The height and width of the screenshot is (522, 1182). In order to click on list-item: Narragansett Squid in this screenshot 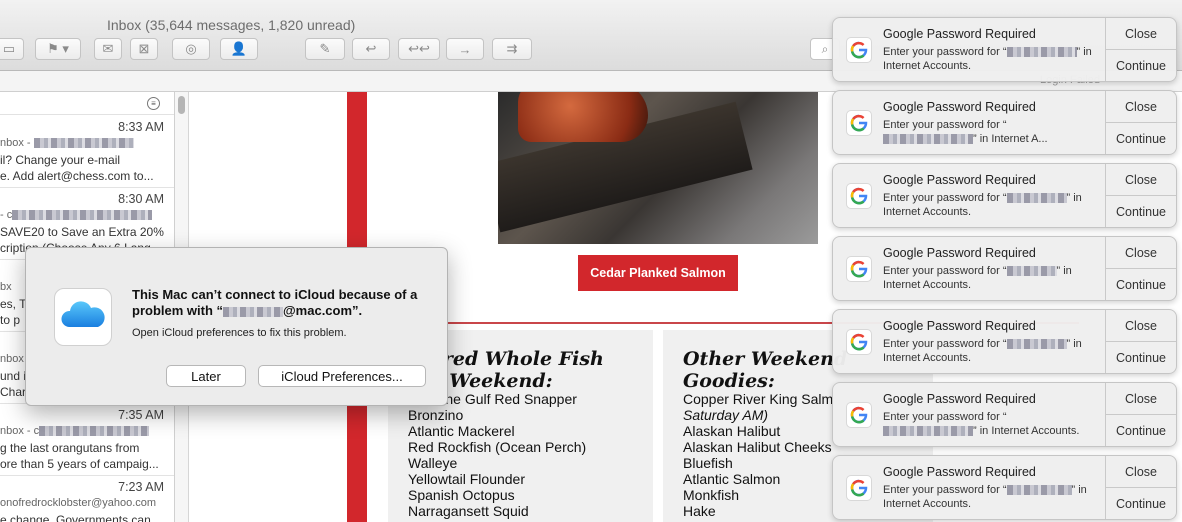, I will do `click(468, 511)`.